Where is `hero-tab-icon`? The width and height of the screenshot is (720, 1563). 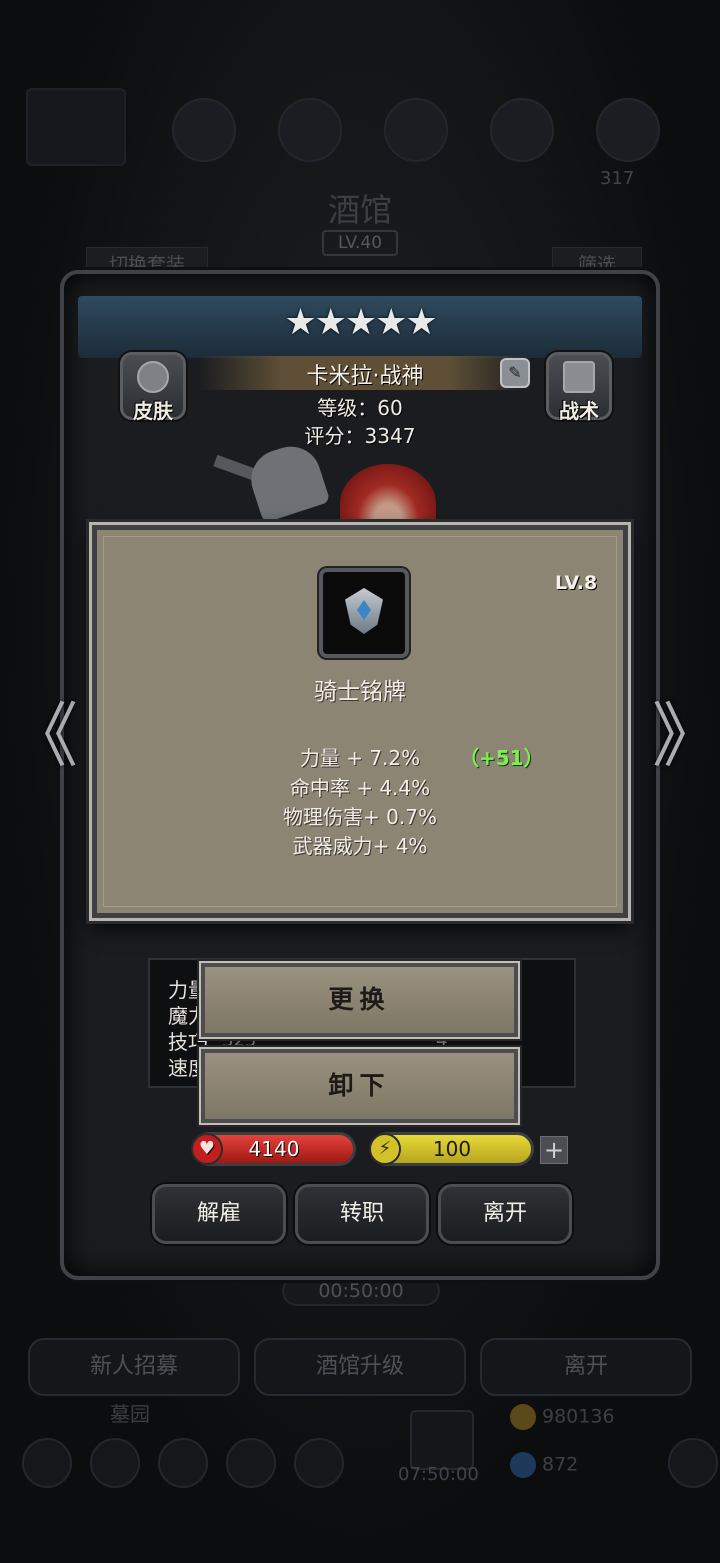 hero-tab-icon is located at coordinates (76, 127).